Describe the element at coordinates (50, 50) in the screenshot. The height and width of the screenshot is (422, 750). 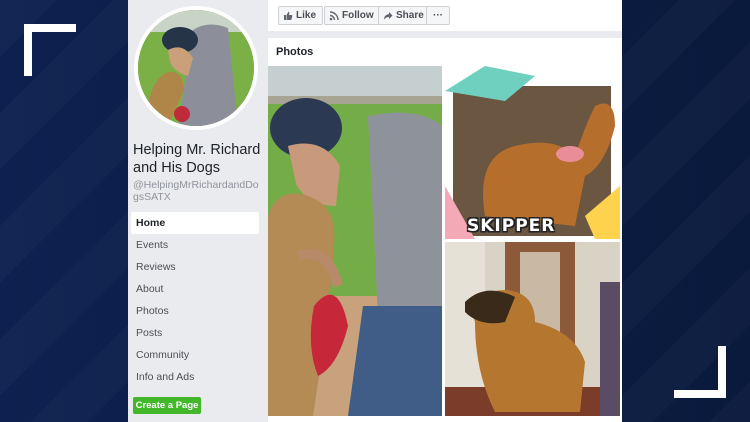
I see `corner-bracket-top-left` at that location.